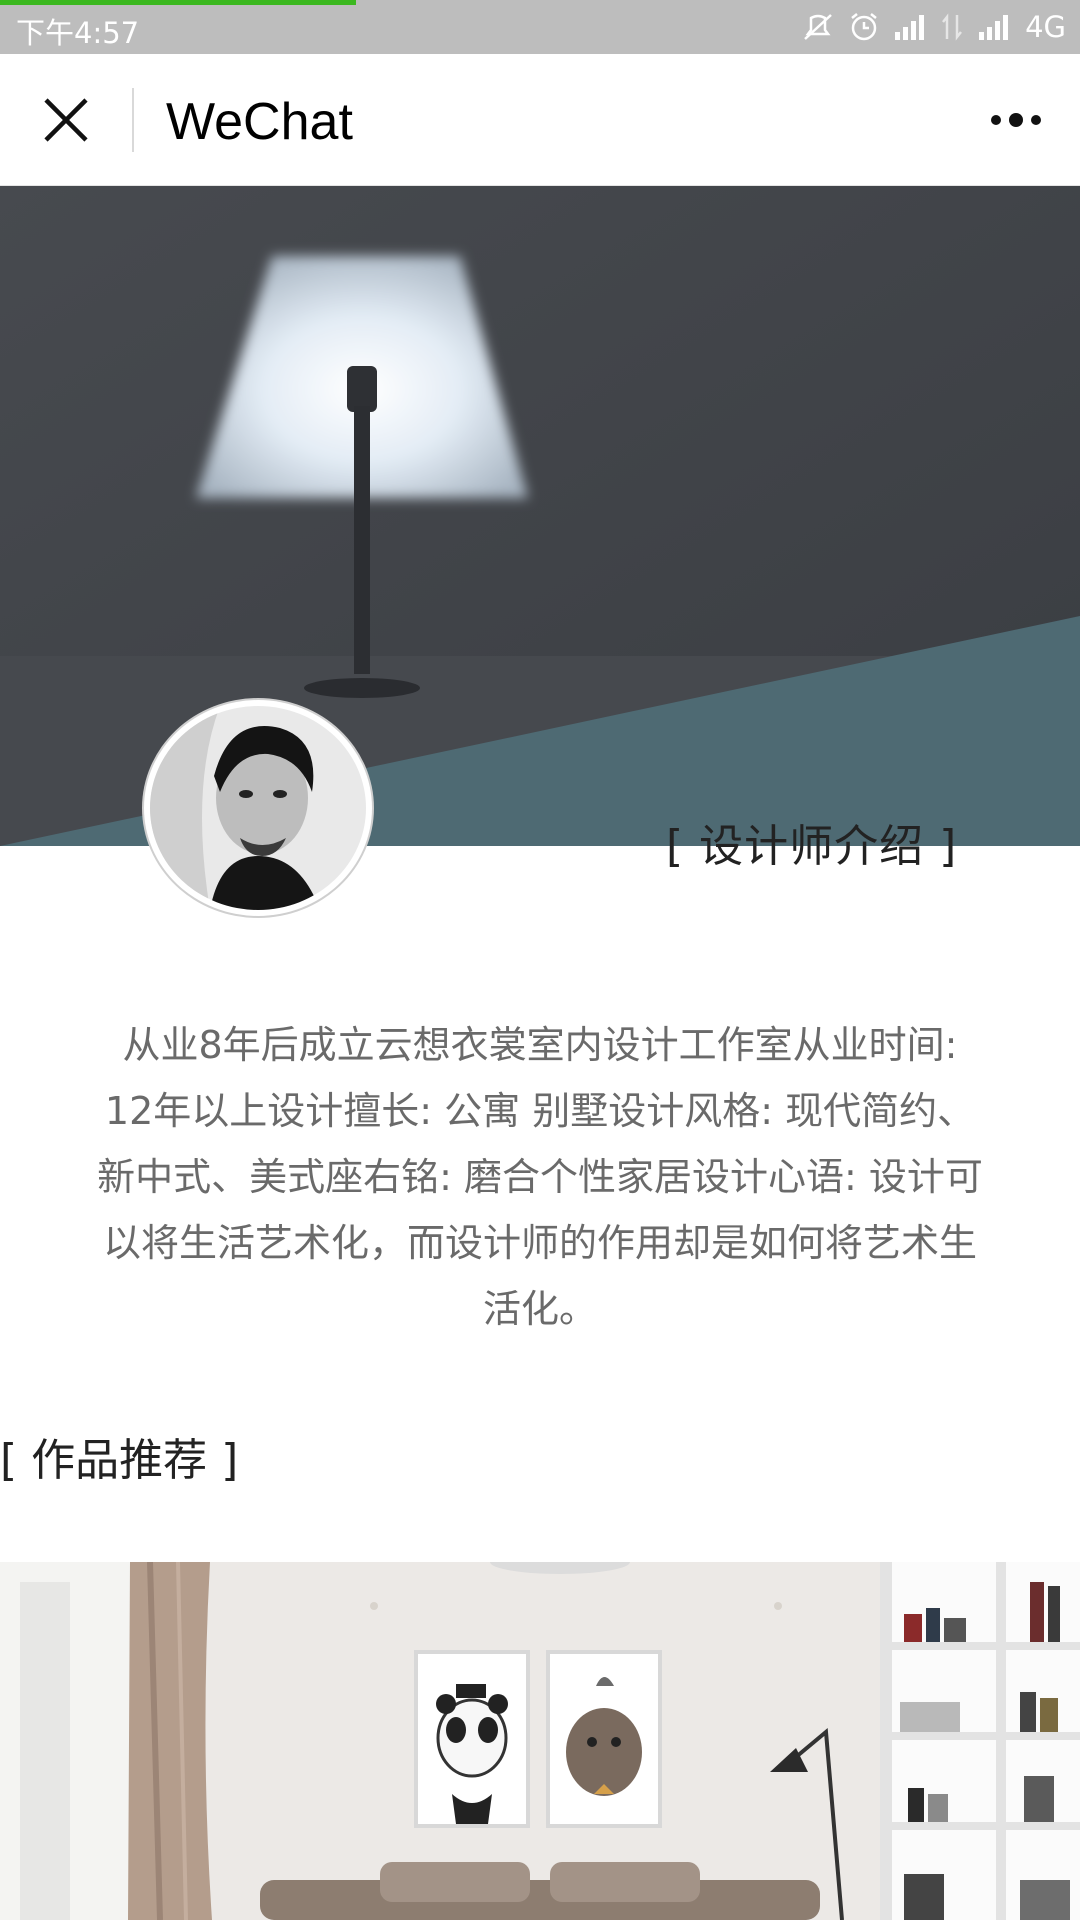 The image size is (1080, 1920). What do you see at coordinates (78, 33) in the screenshot?
I see `status-time: 下午4:57` at bounding box center [78, 33].